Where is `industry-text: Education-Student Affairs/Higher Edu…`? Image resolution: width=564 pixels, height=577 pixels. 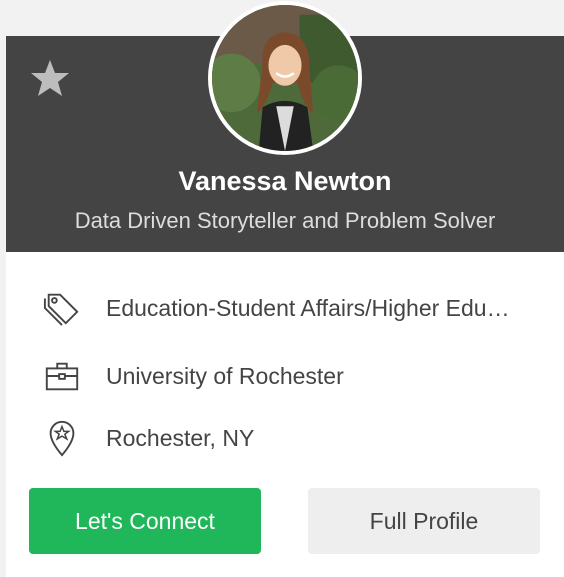
industry-text: Education-Student Affairs/Higher Edu… is located at coordinates (308, 307).